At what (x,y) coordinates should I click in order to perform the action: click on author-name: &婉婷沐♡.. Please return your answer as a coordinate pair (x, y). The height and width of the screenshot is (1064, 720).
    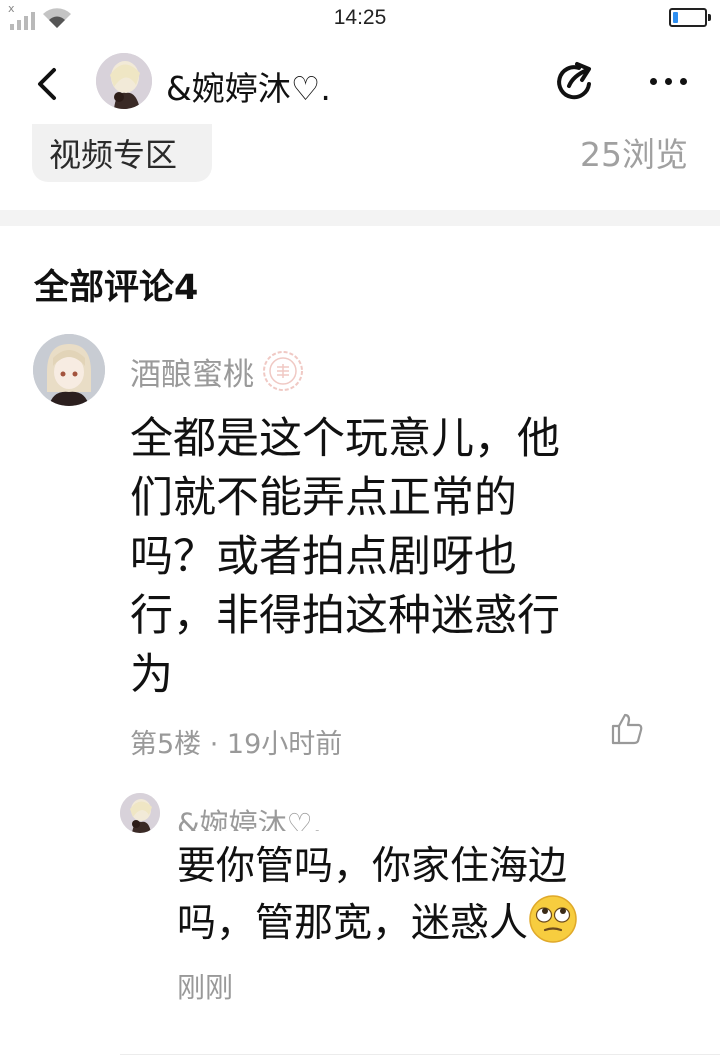
    Looking at the image, I should click on (248, 86).